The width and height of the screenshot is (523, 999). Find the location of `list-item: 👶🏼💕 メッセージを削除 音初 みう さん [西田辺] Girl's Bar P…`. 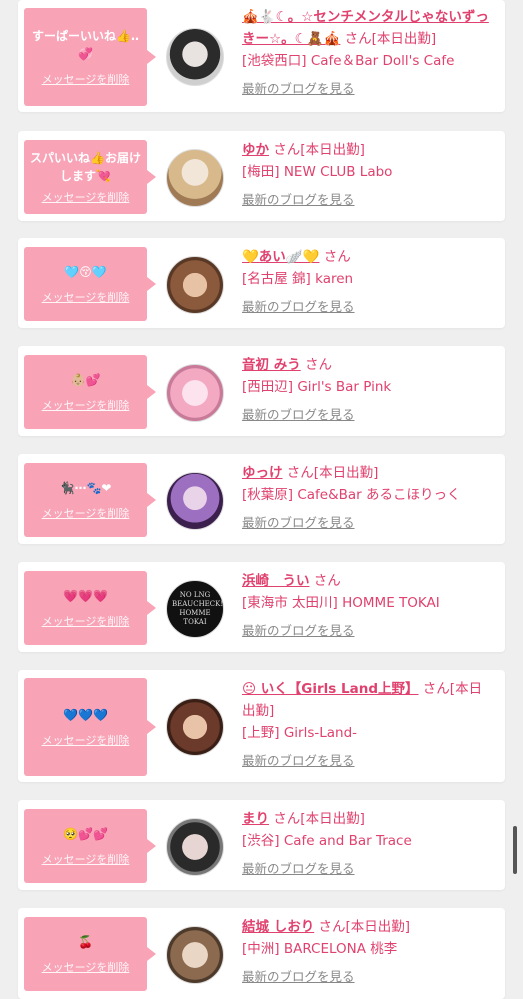

list-item: 👶🏼💕 メッセージを削除 音初 みう さん [西田辺] Girl's Bar P… is located at coordinates (261, 391).